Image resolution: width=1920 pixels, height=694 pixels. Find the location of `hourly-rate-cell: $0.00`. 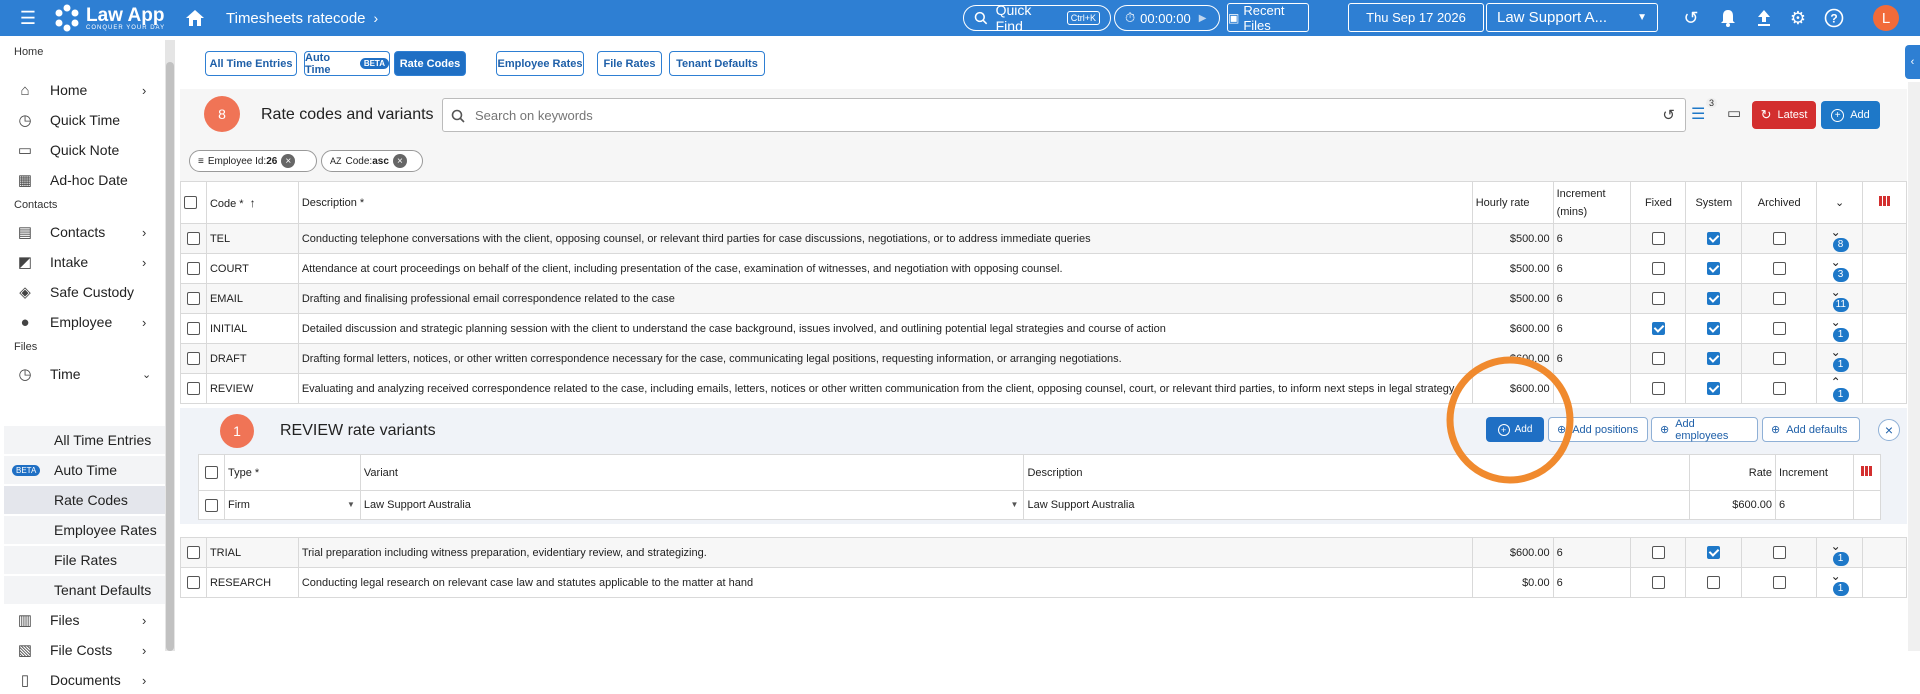

hourly-rate-cell: $0.00 is located at coordinates (1512, 582).